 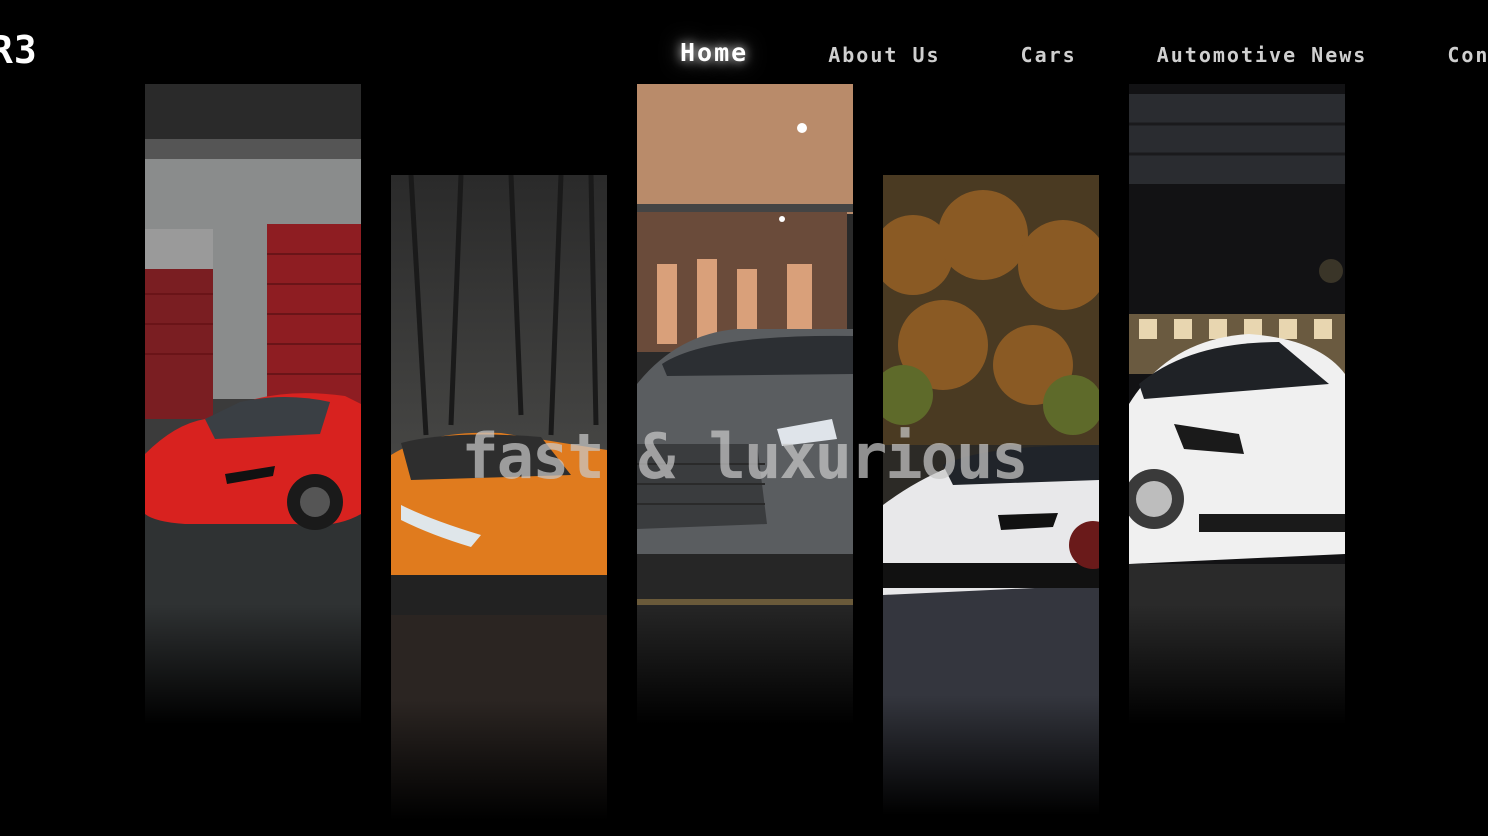 What do you see at coordinates (1467, 55) in the screenshot?
I see `nav-item-contact: Contact` at bounding box center [1467, 55].